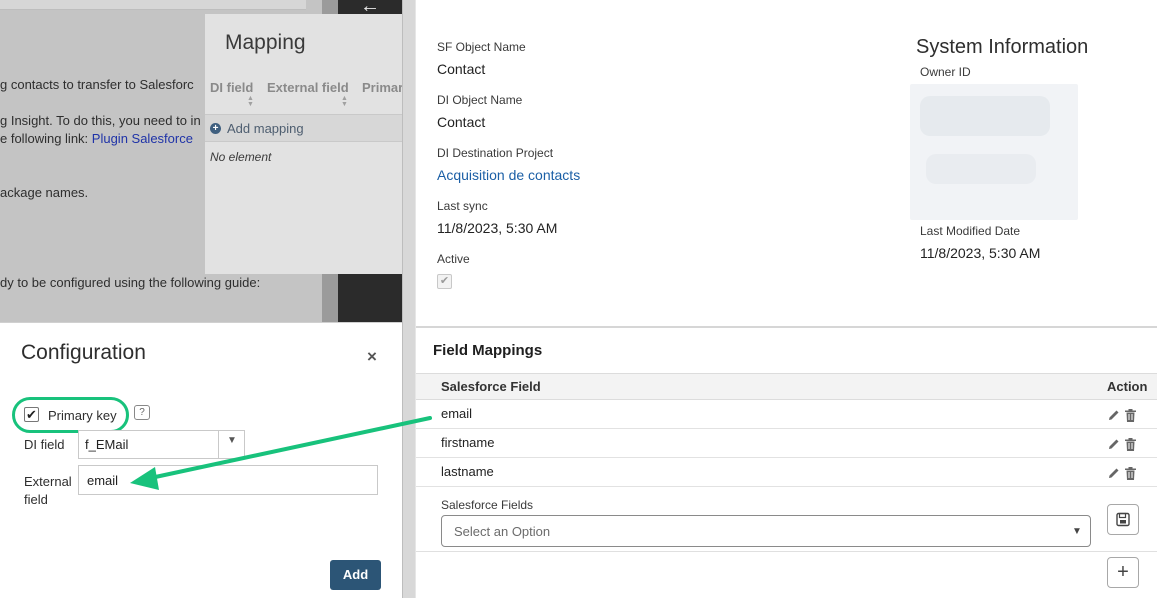 Image resolution: width=1157 pixels, height=598 pixels. What do you see at coordinates (481, 47) in the screenshot?
I see `sf-object-name-label: SF Object Name` at bounding box center [481, 47].